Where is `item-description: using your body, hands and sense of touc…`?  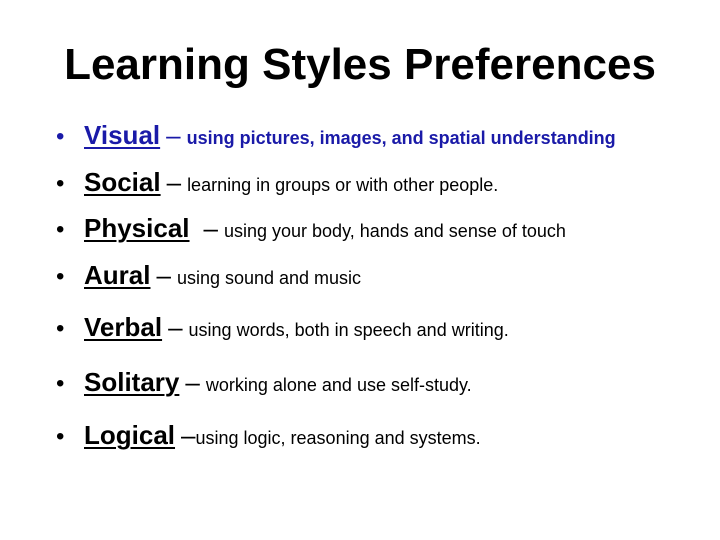 item-description: using your body, hands and sense of touc… is located at coordinates (394, 231).